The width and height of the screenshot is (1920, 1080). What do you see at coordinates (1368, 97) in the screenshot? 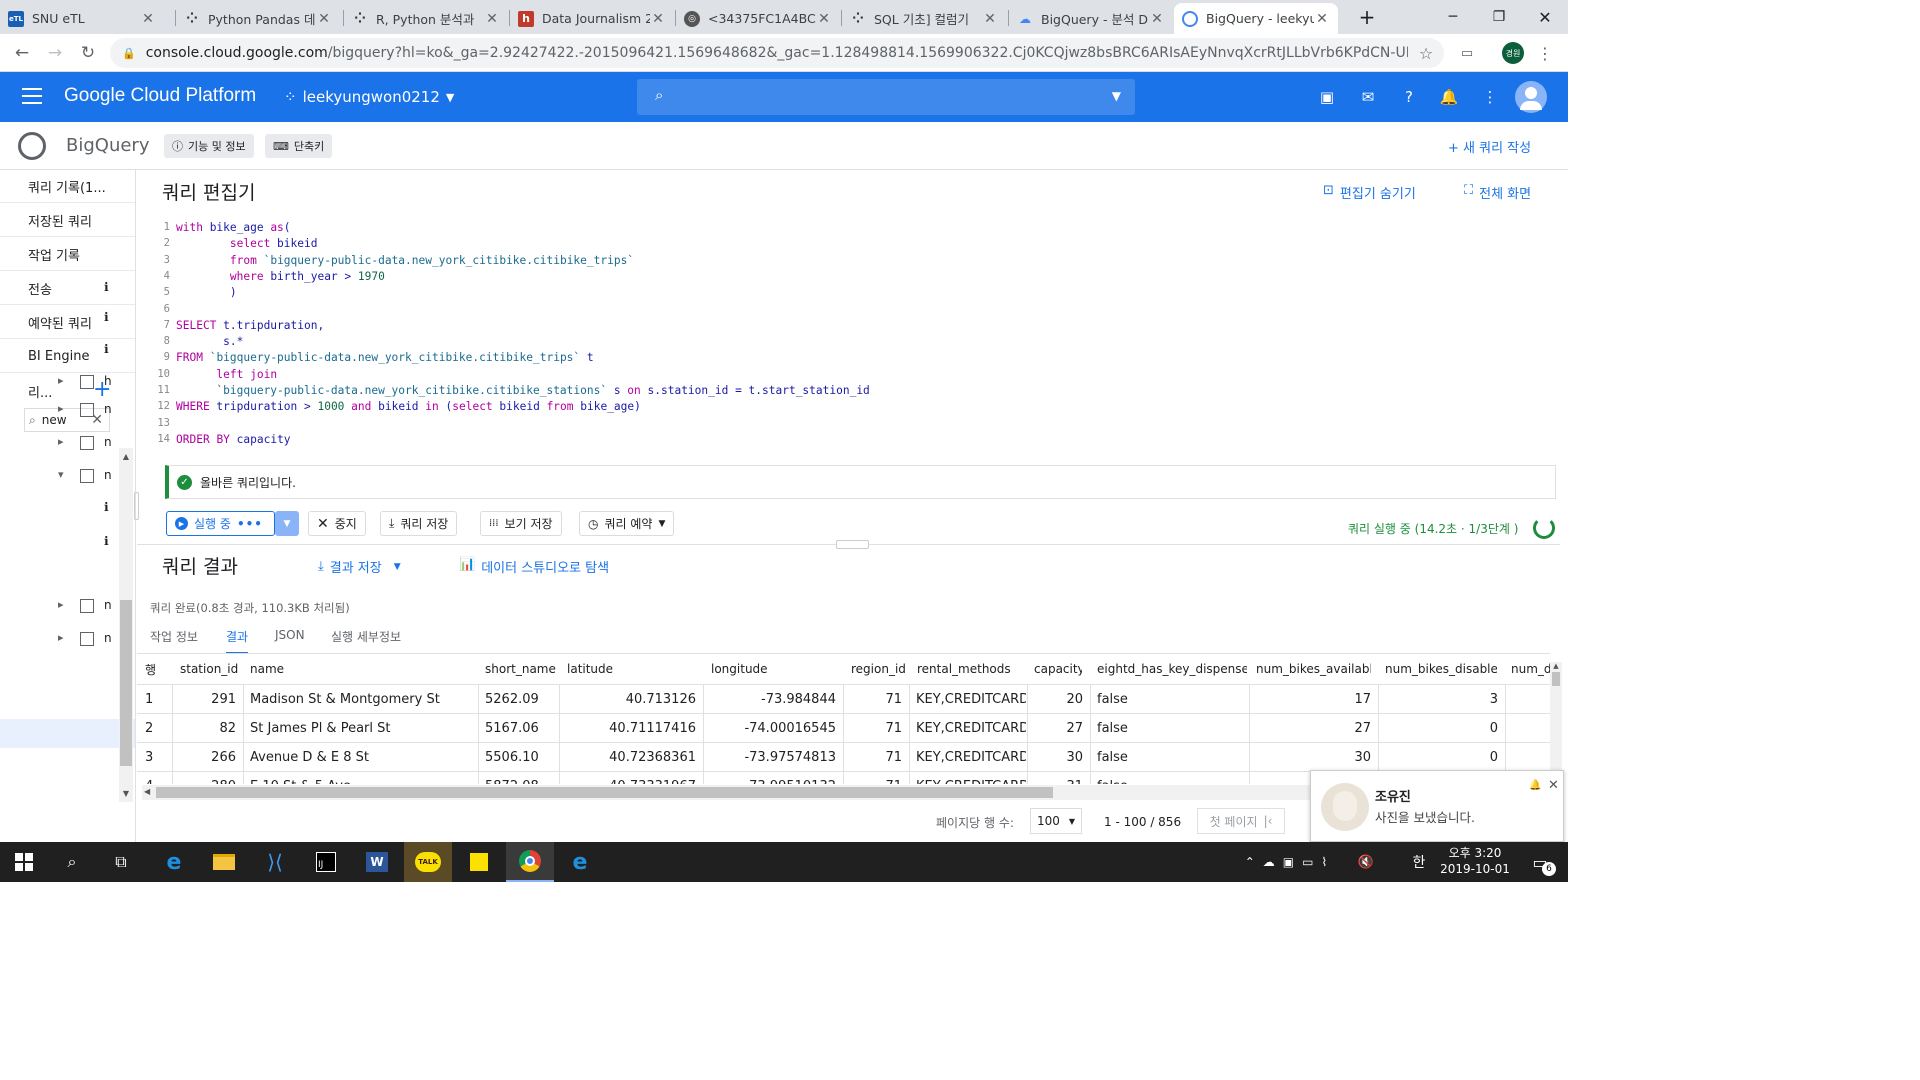
I see `feedback-icon: ✉` at bounding box center [1368, 97].